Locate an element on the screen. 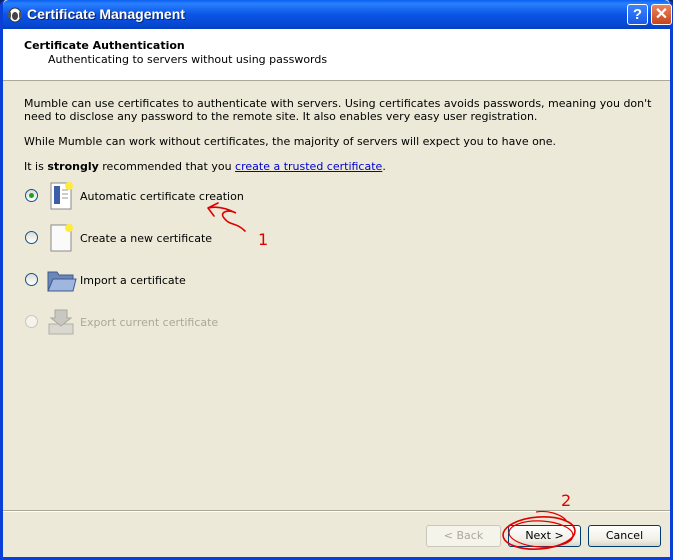 Image resolution: width=673 pixels, height=560 pixels. recommendation-prefix: It is is located at coordinates (36, 166).